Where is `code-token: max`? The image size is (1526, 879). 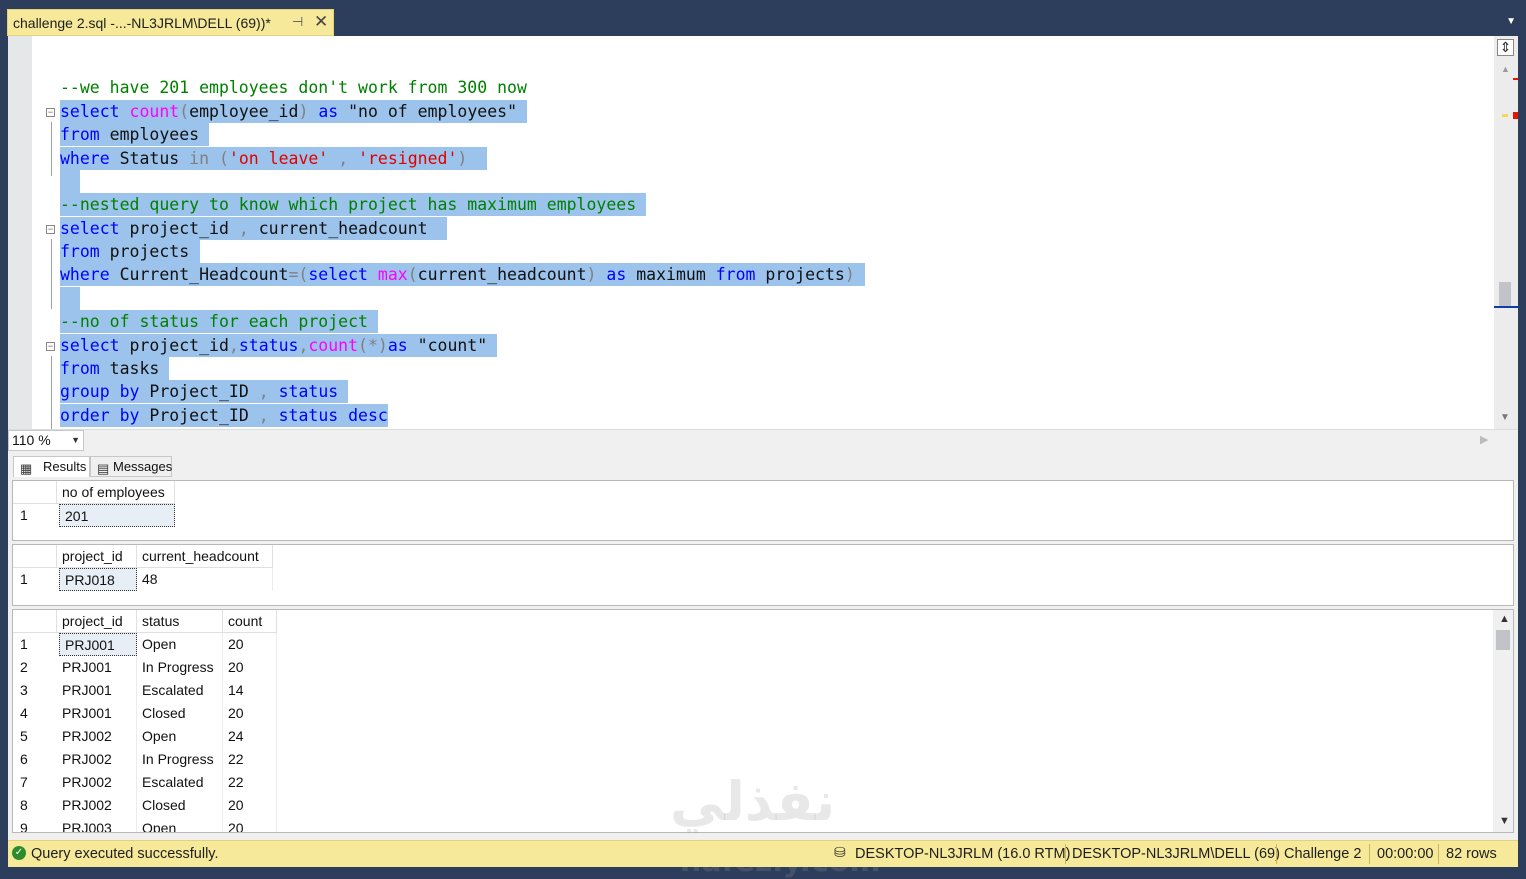
code-token: max is located at coordinates (392, 274).